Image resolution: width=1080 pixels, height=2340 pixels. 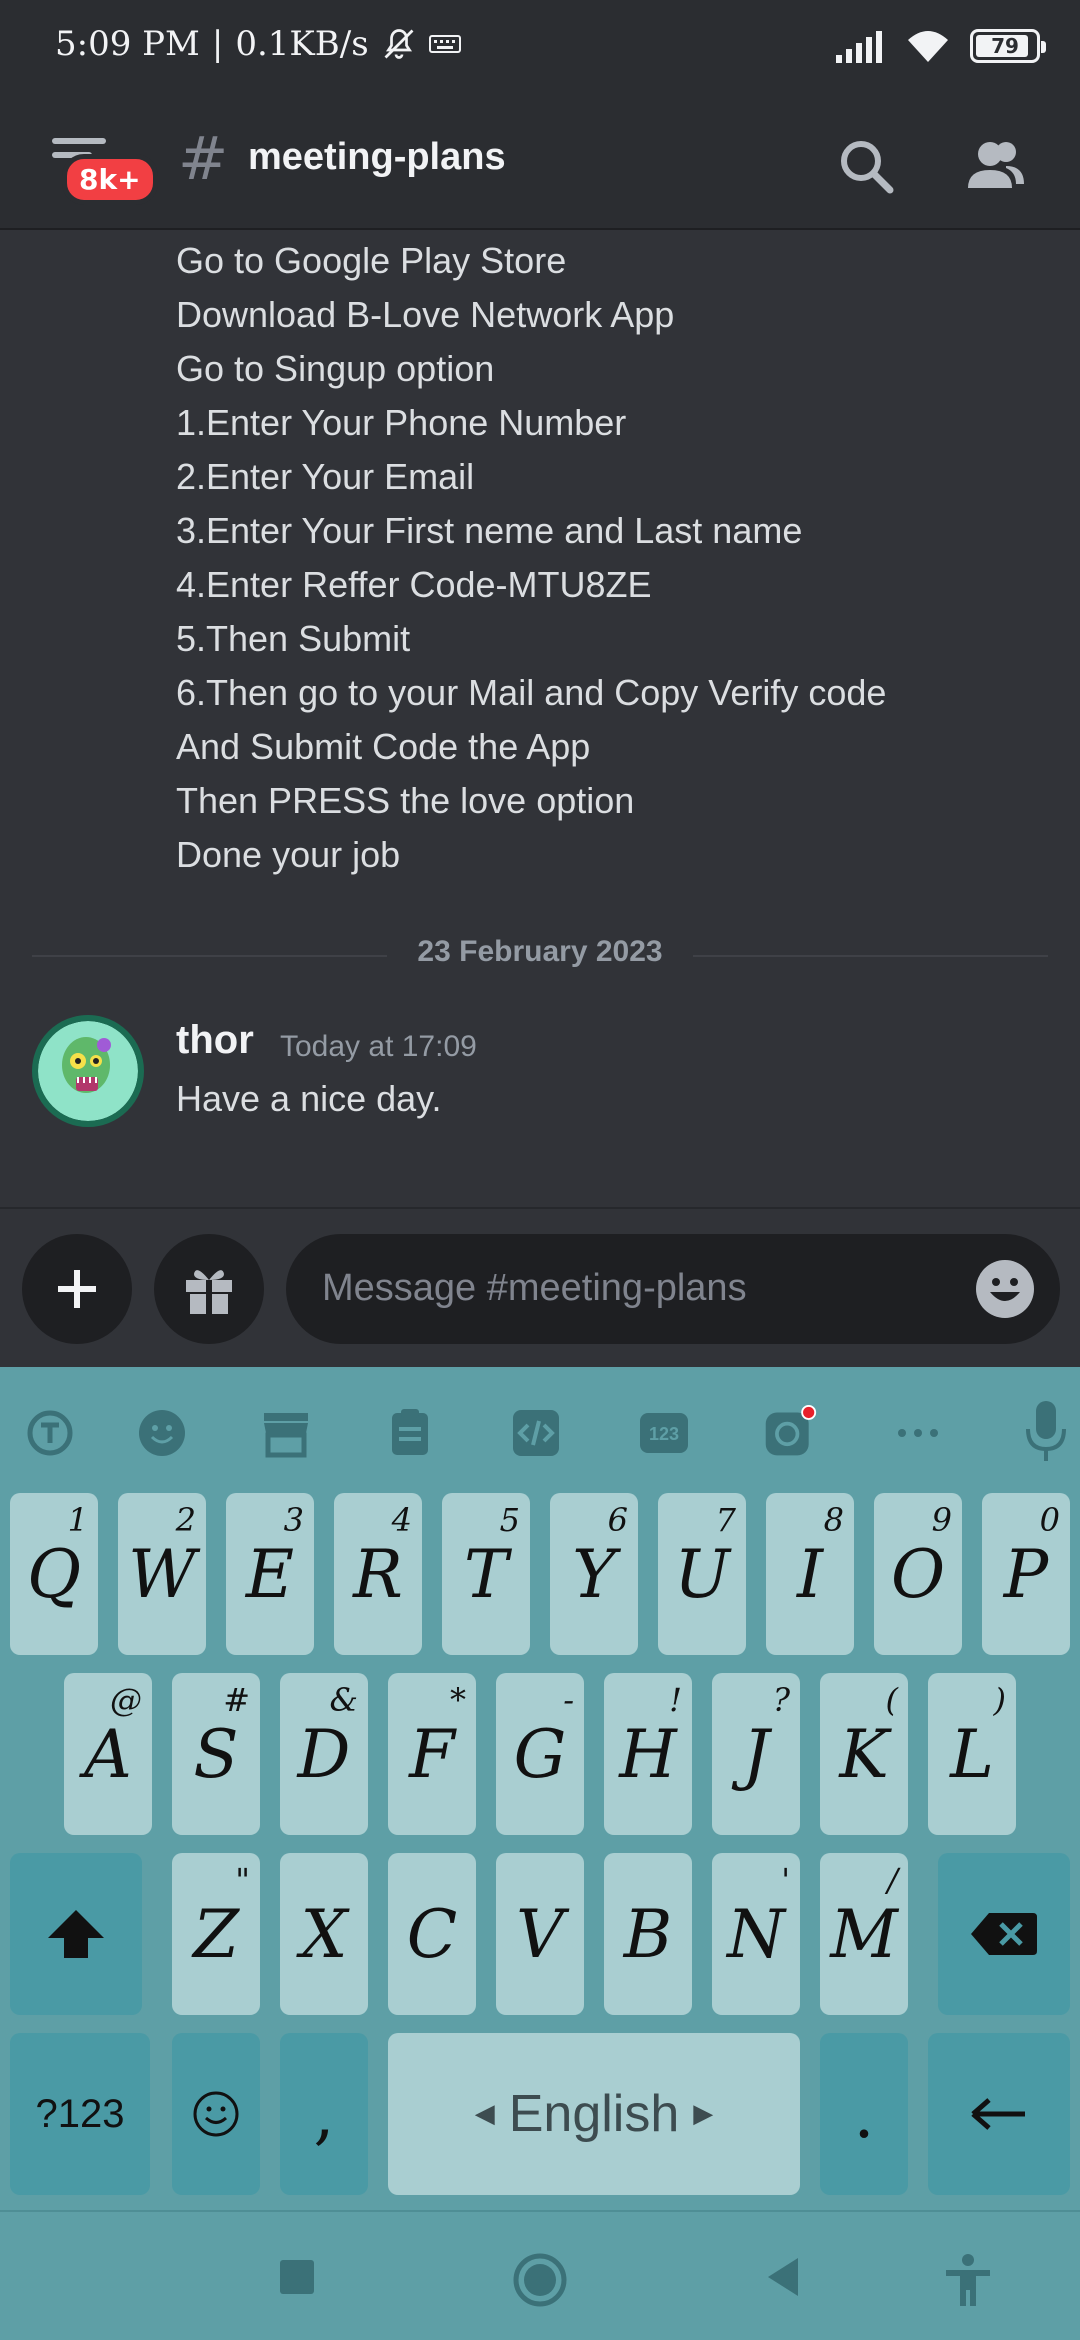 I want to click on key-l: L), so click(x=972, y=1754).